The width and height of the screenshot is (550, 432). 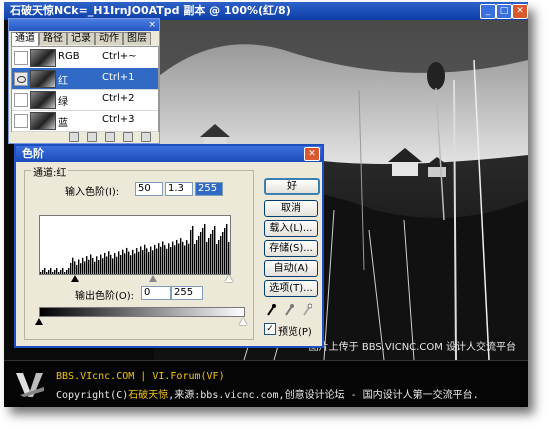 I want to click on tab-history: 记录, so click(x=81, y=38).